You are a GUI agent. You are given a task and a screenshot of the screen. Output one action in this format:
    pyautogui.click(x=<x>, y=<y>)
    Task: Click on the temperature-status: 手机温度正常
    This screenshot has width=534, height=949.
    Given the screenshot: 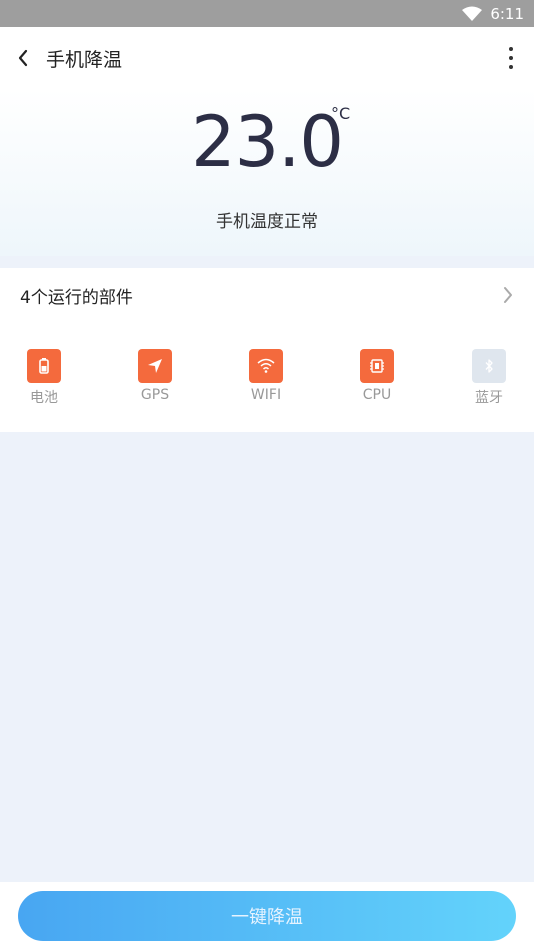 What is the action you would take?
    pyautogui.click(x=267, y=222)
    